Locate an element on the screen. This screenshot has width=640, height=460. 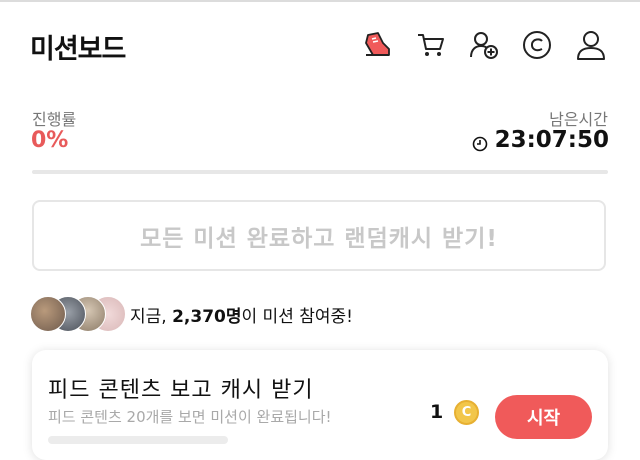
avatar is located at coordinates (48, 314).